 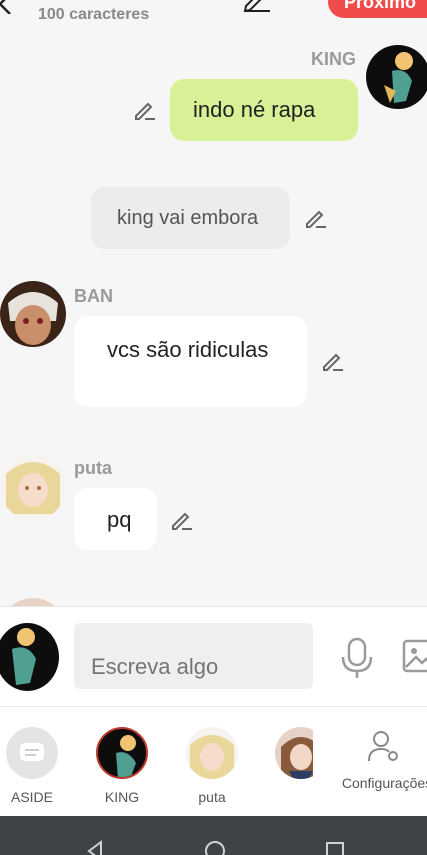 What do you see at coordinates (213, 15) in the screenshot?
I see `top-bar: 100 caracteres Próximo` at bounding box center [213, 15].